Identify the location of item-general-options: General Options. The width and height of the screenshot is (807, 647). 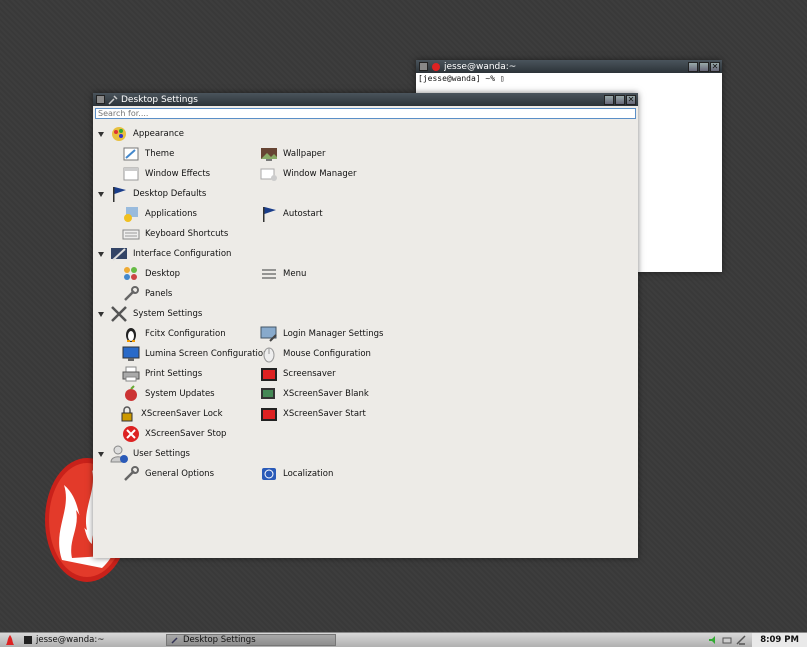
(168, 474).